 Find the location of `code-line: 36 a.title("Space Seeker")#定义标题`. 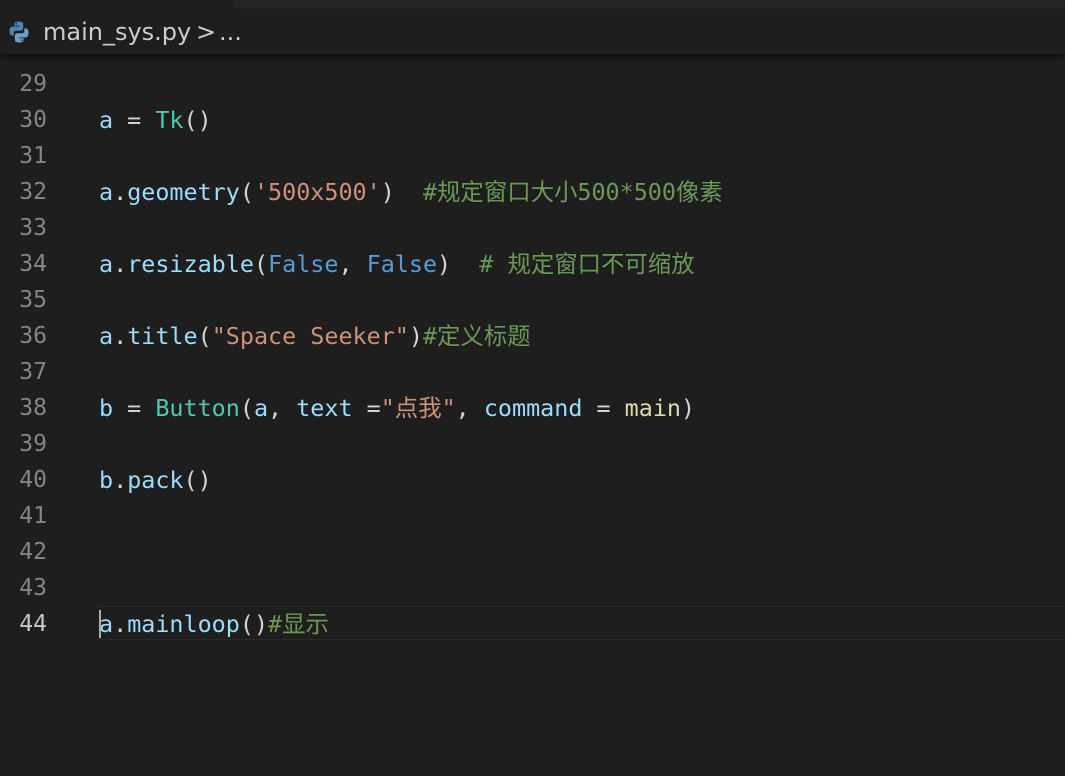

code-line: 36 a.title("Space Seeker")#定义标题 is located at coordinates (532, 336).